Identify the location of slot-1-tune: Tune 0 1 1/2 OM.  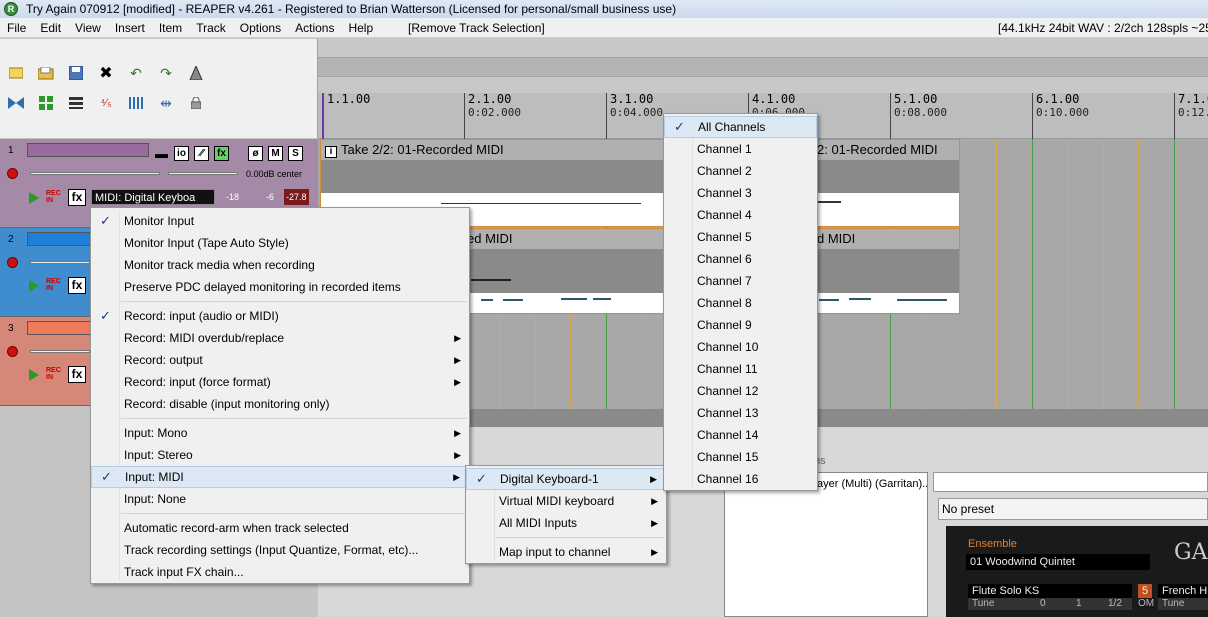
(1061, 604).